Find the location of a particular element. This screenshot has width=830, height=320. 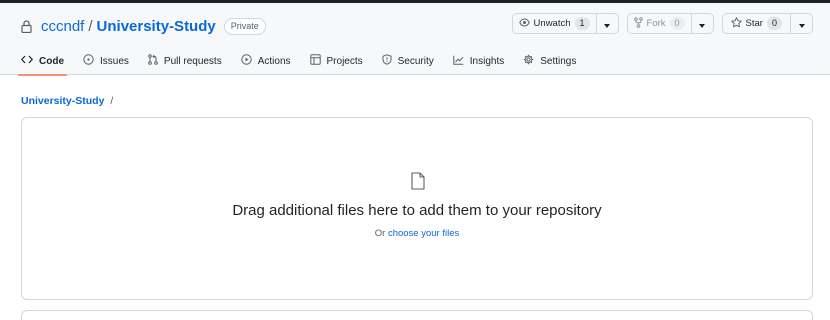

breadcrumb: University-Study / is located at coordinates (67, 101).